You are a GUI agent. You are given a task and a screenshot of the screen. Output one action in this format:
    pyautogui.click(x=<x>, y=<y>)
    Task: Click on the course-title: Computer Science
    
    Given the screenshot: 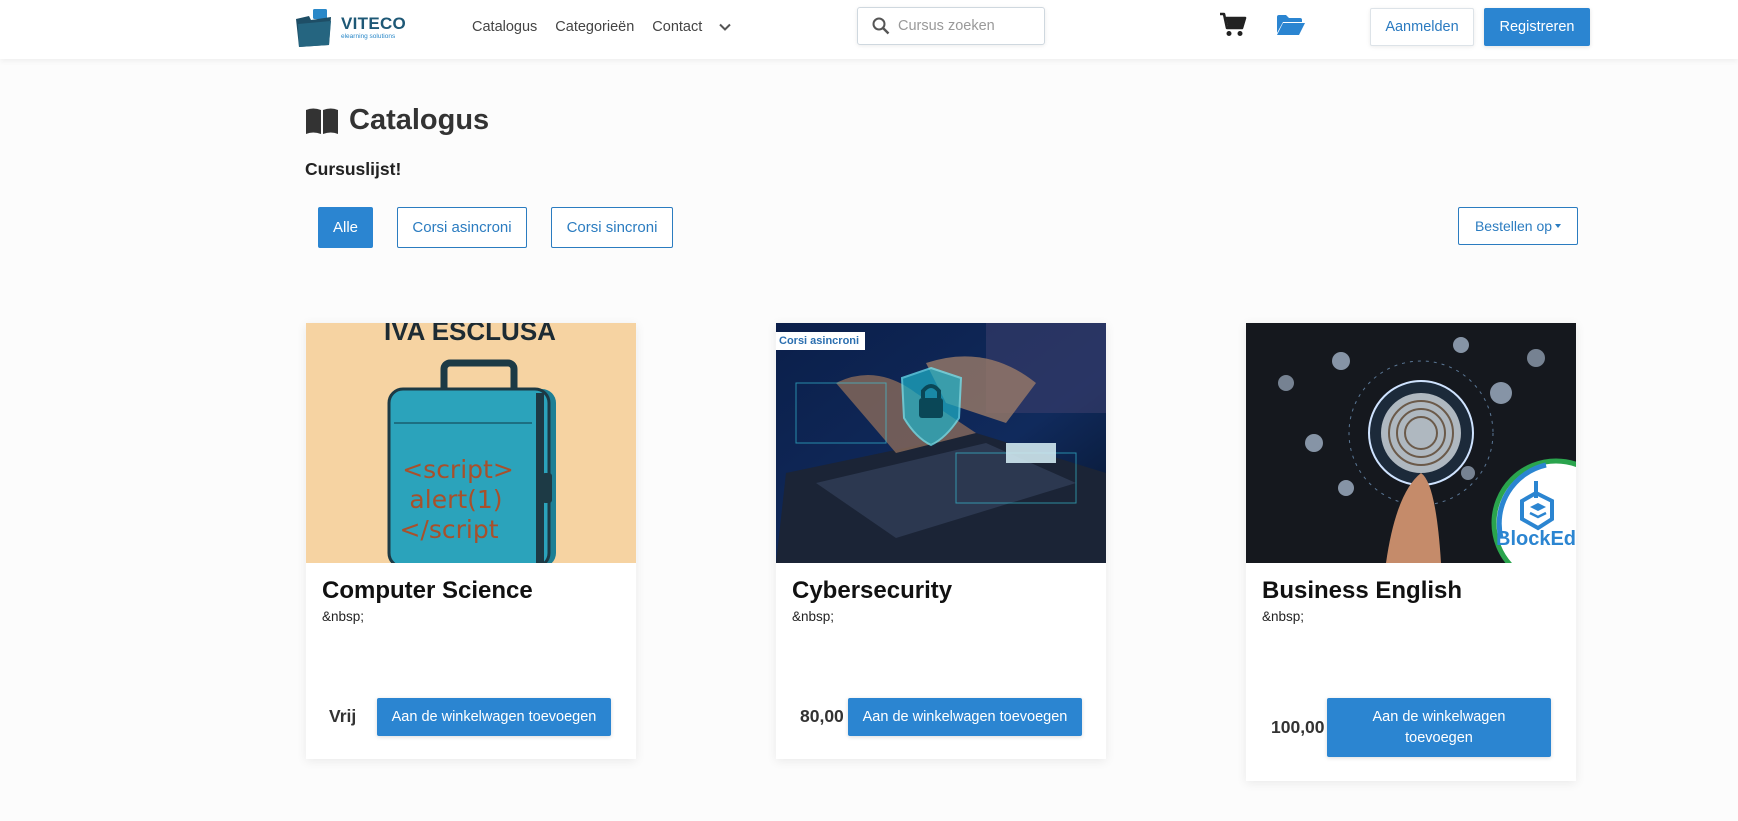 What is the action you would take?
    pyautogui.click(x=471, y=591)
    